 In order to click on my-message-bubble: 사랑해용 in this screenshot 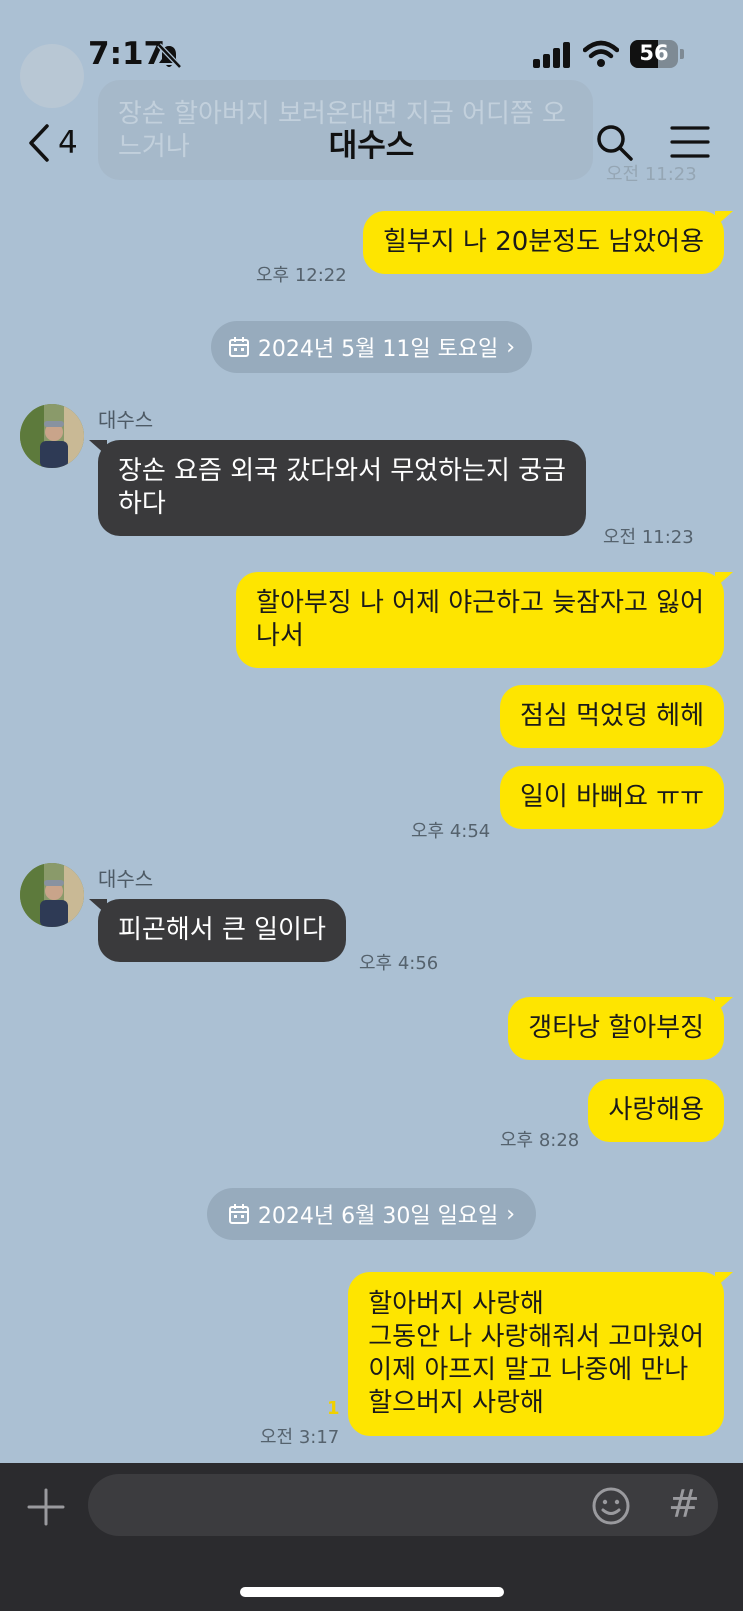, I will do `click(656, 1110)`.